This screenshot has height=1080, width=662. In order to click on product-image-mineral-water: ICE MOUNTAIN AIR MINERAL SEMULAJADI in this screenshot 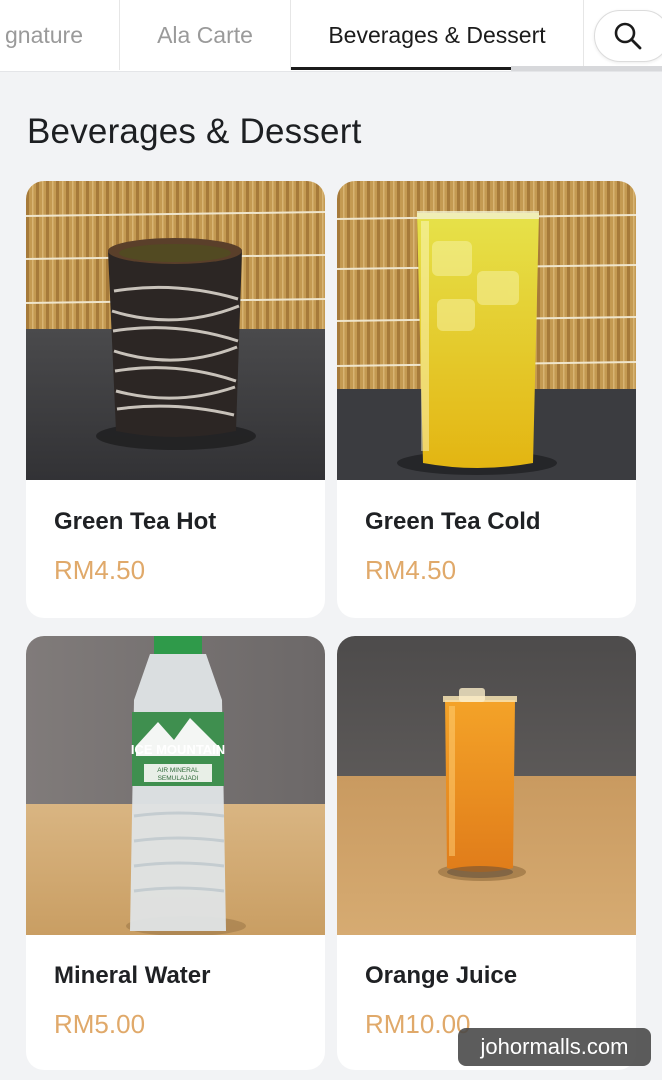, I will do `click(175, 785)`.